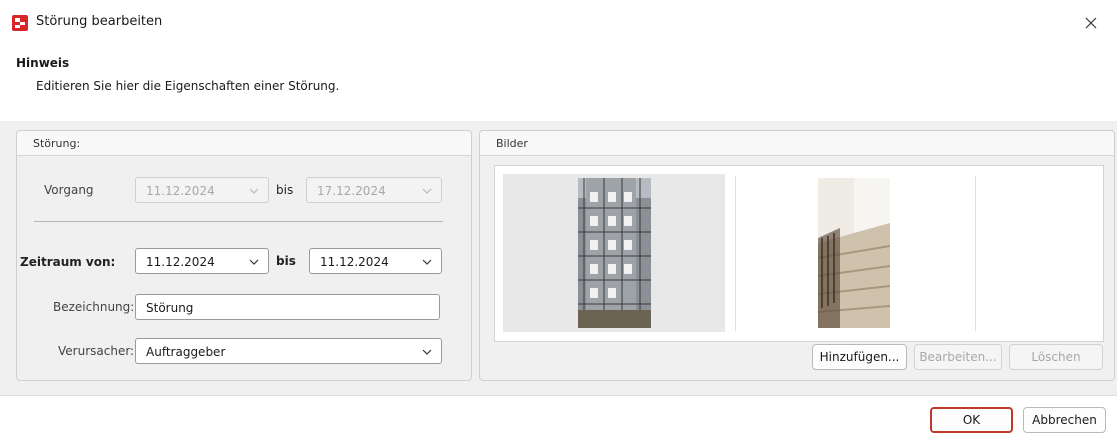 This screenshot has width=1117, height=441. What do you see at coordinates (971, 420) in the screenshot?
I see `ok-button: OK` at bounding box center [971, 420].